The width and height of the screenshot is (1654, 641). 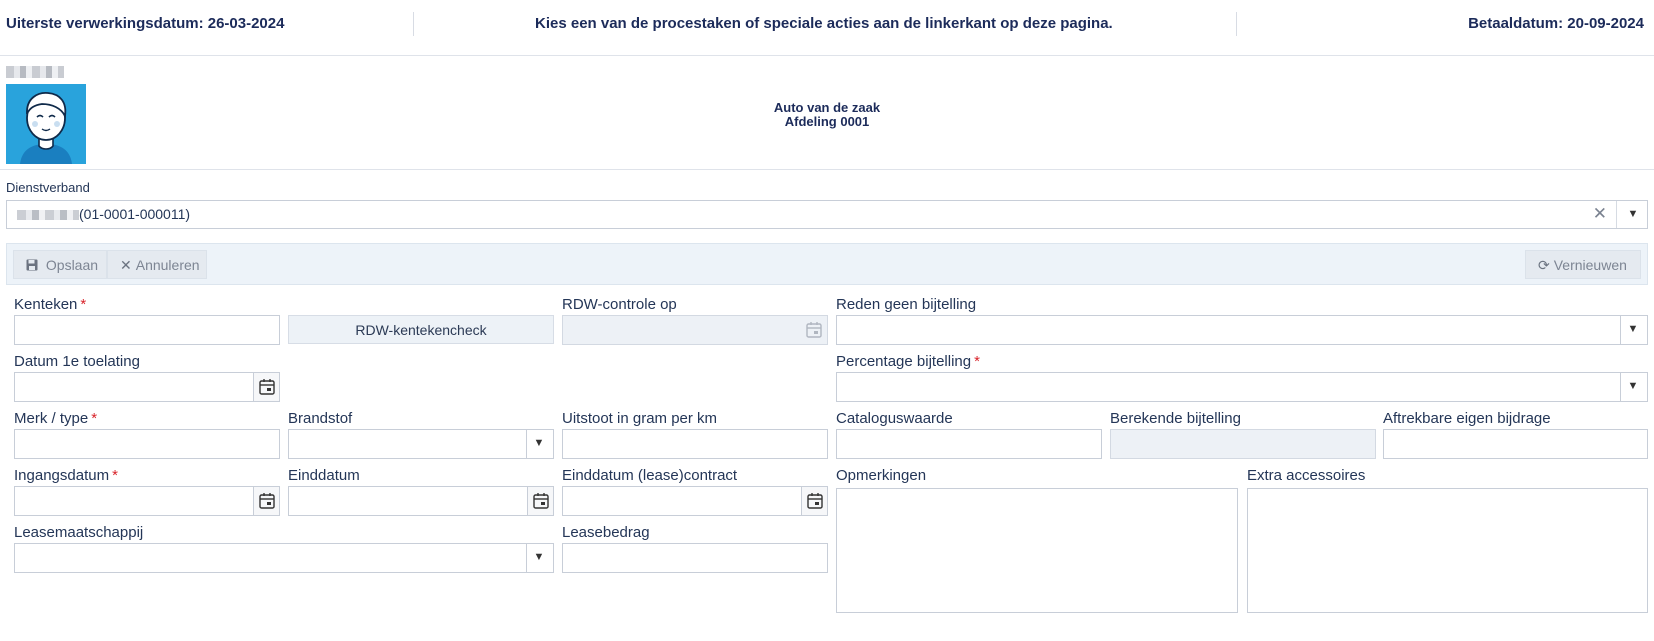 I want to click on berekende-label: Berekende bijtelling, so click(x=1175, y=418).